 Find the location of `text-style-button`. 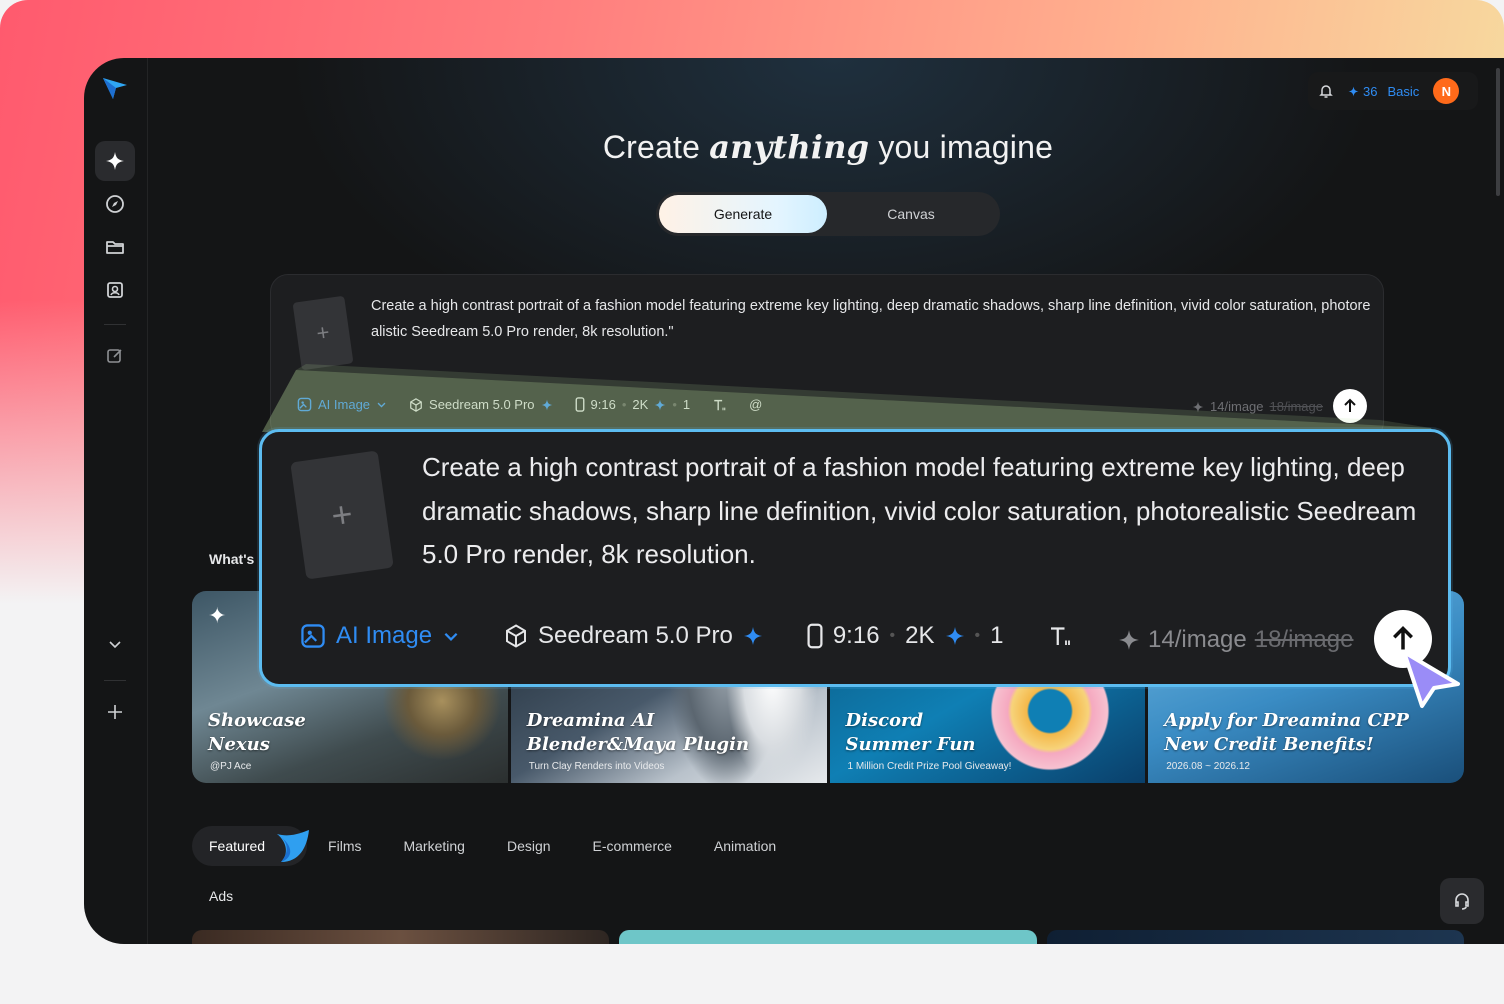

text-style-button is located at coordinates (719, 405).